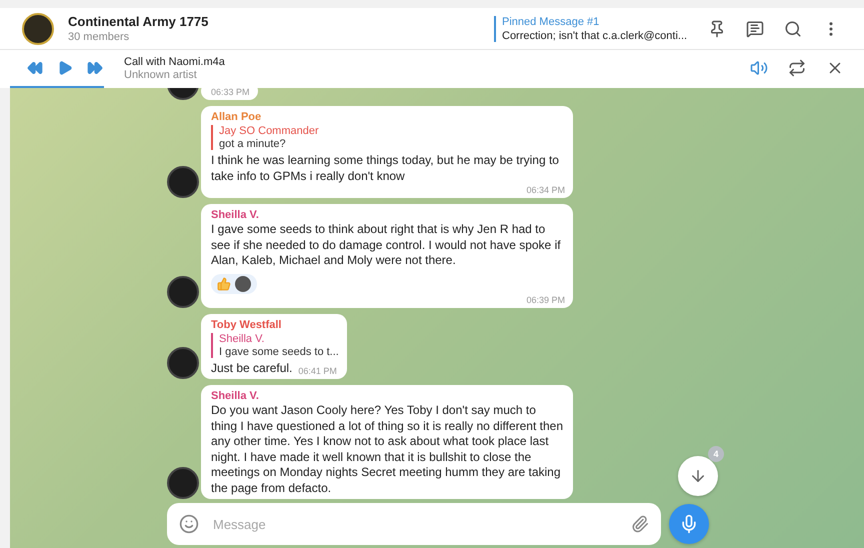 Image resolution: width=864 pixels, height=548 pixels. I want to click on message-text: I gave some seeds to think about right that is why Jen R had to see if she needed to do damage control. I would not have spoke if Alan, Kaleb, Michael and Moly were not there., so click(386, 245).